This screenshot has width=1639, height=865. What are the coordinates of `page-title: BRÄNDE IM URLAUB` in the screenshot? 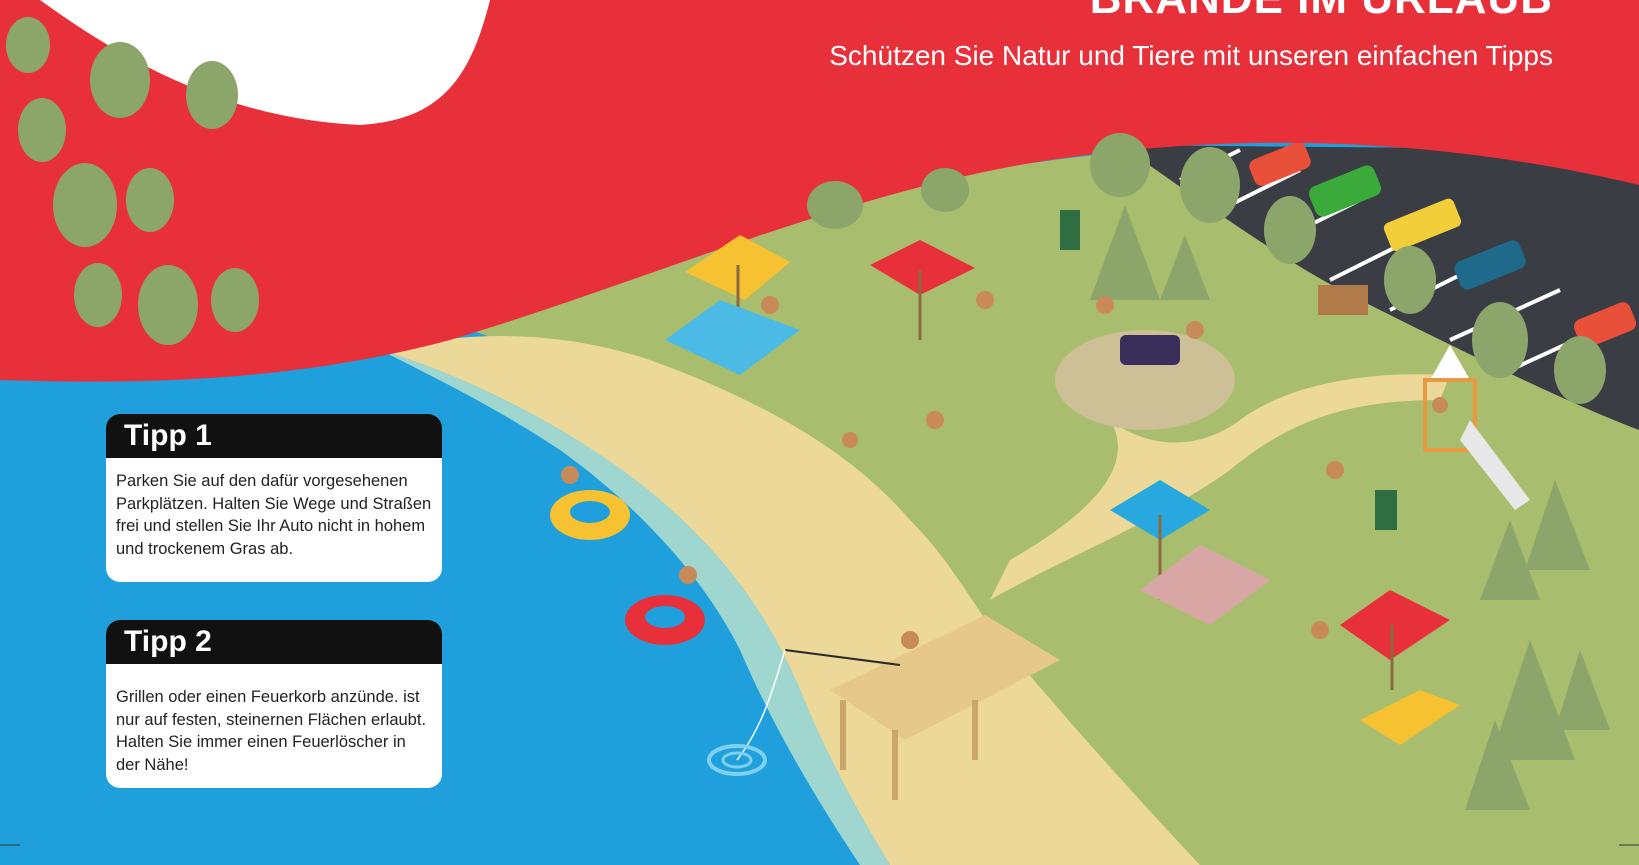 It's located at (1321, 12).